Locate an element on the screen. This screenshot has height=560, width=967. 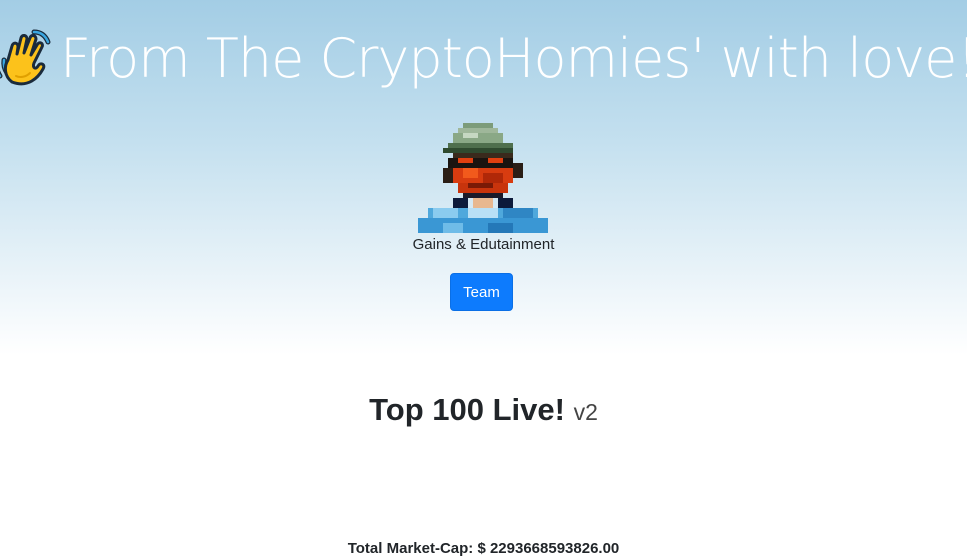
total-market-cap: Total Market-Cap: $ 2293668593826.00 is located at coordinates (483, 548).